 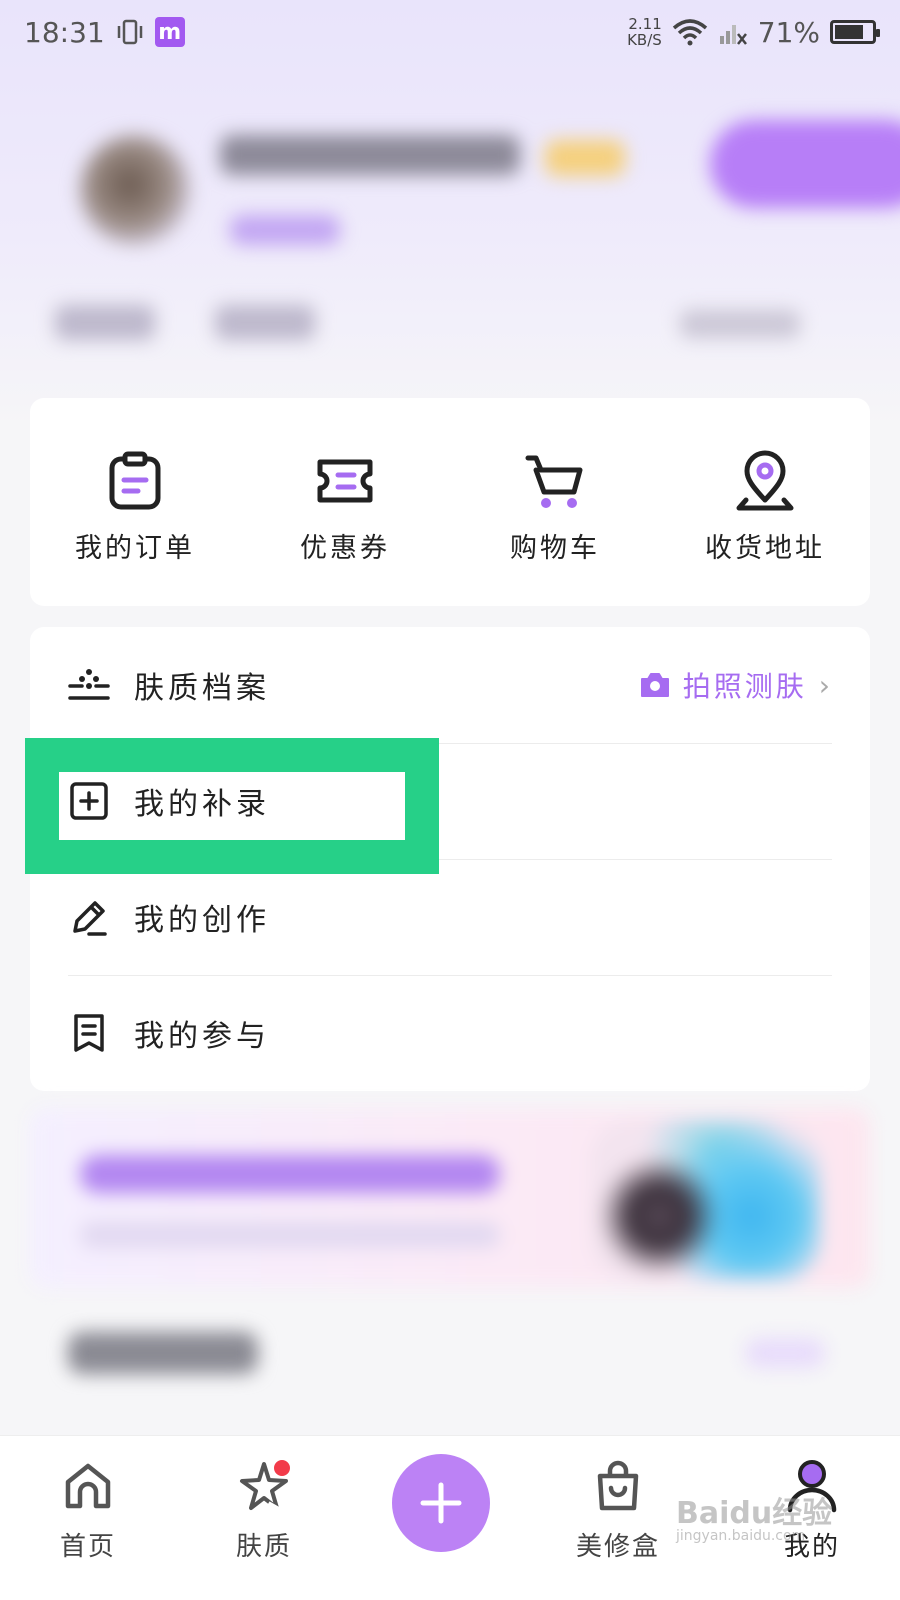 I want to click on my-orders-label: 我的订单, so click(x=135, y=548).